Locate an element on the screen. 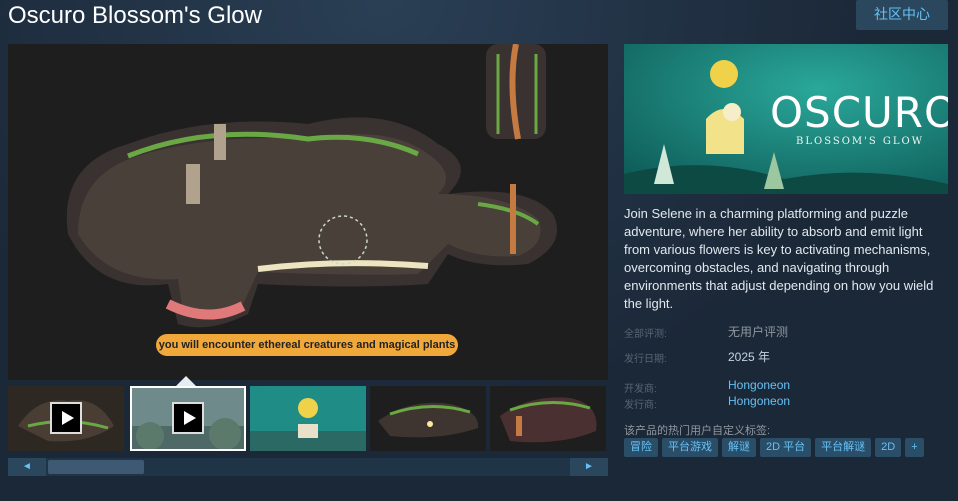 The image size is (958, 501). tag-adventure: 冒险 is located at coordinates (641, 447).